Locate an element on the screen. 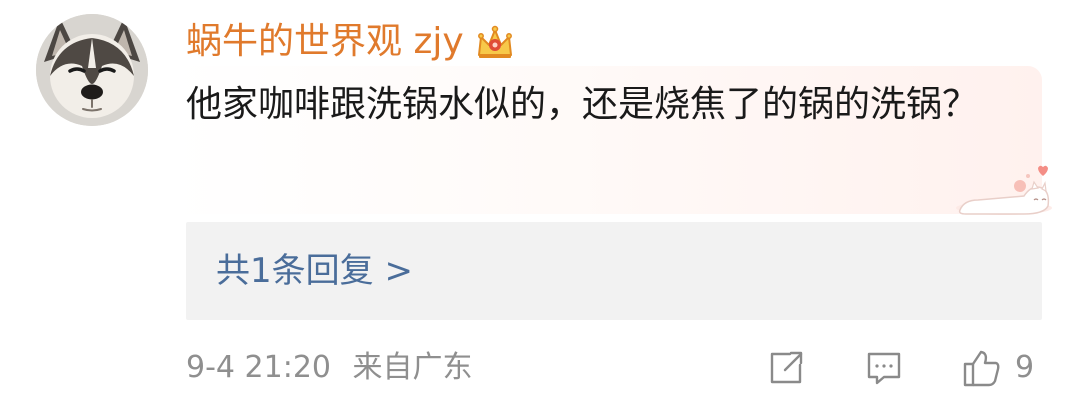 This screenshot has height=411, width=1080. comment-meta: 9-4 21:20 来自广东 is located at coordinates (329, 368).